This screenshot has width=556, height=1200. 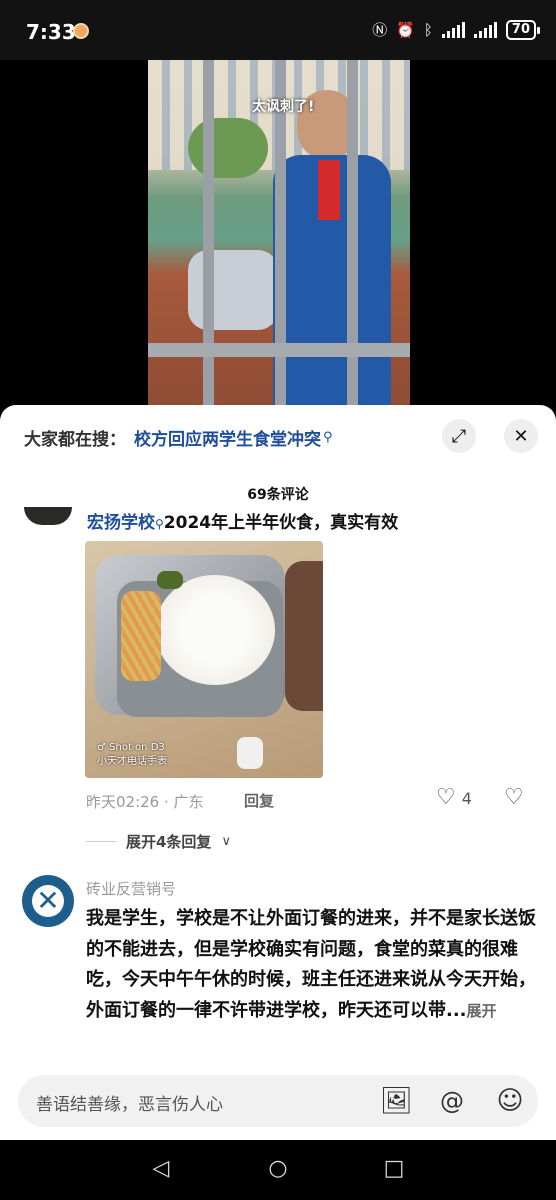 I want to click on close-icon: ✕, so click(x=521, y=436).